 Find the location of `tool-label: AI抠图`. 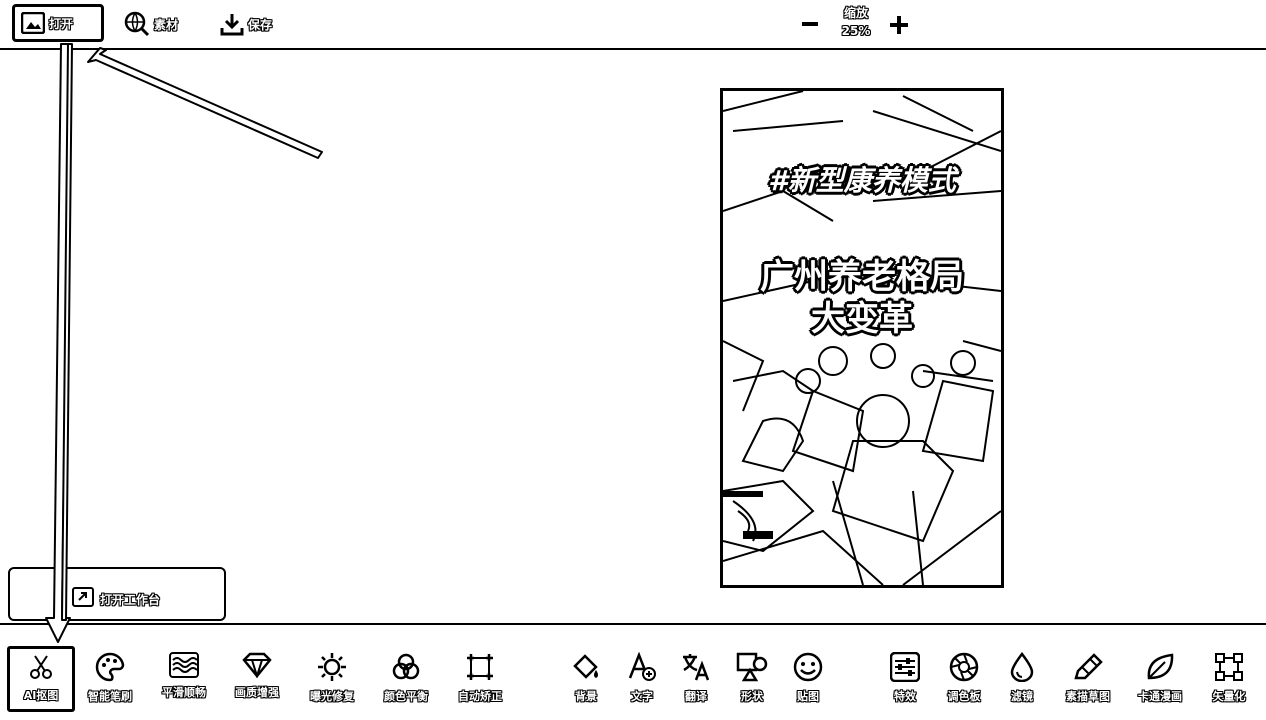

tool-label: AI抠图 is located at coordinates (41, 695).